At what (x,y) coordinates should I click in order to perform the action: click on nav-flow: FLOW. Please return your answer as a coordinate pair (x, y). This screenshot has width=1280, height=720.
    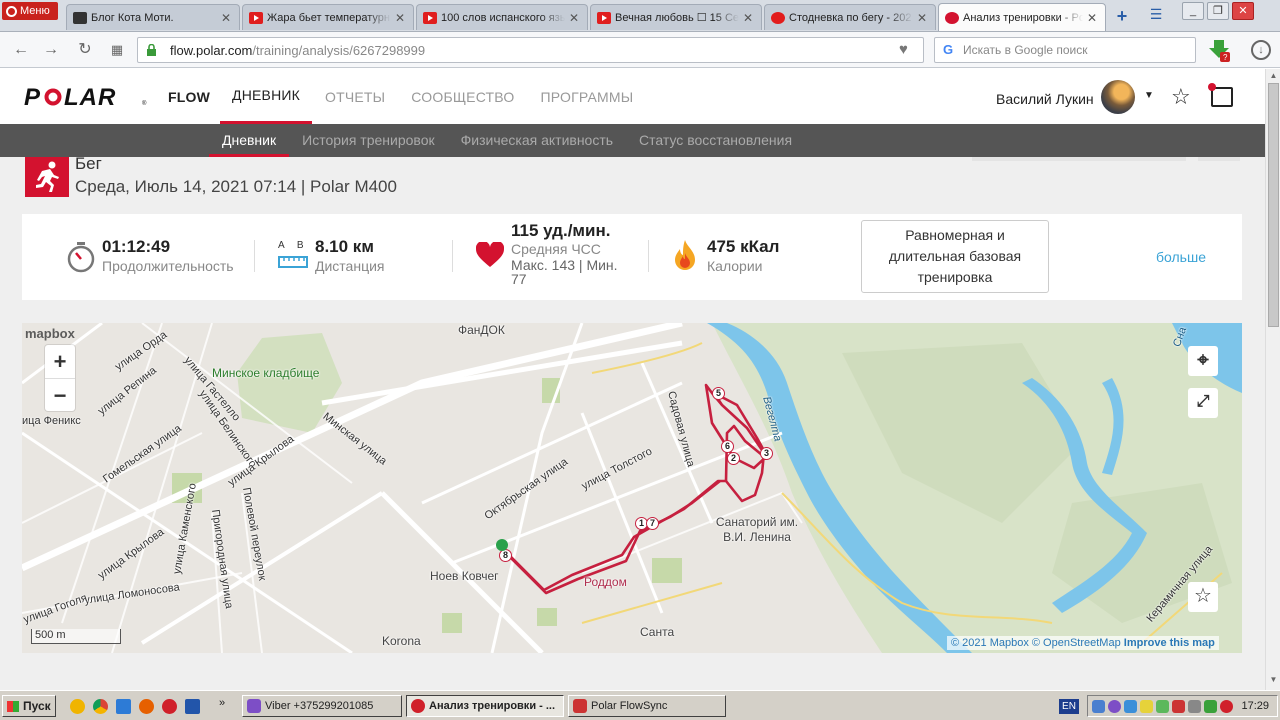
    Looking at the image, I should click on (188, 96).